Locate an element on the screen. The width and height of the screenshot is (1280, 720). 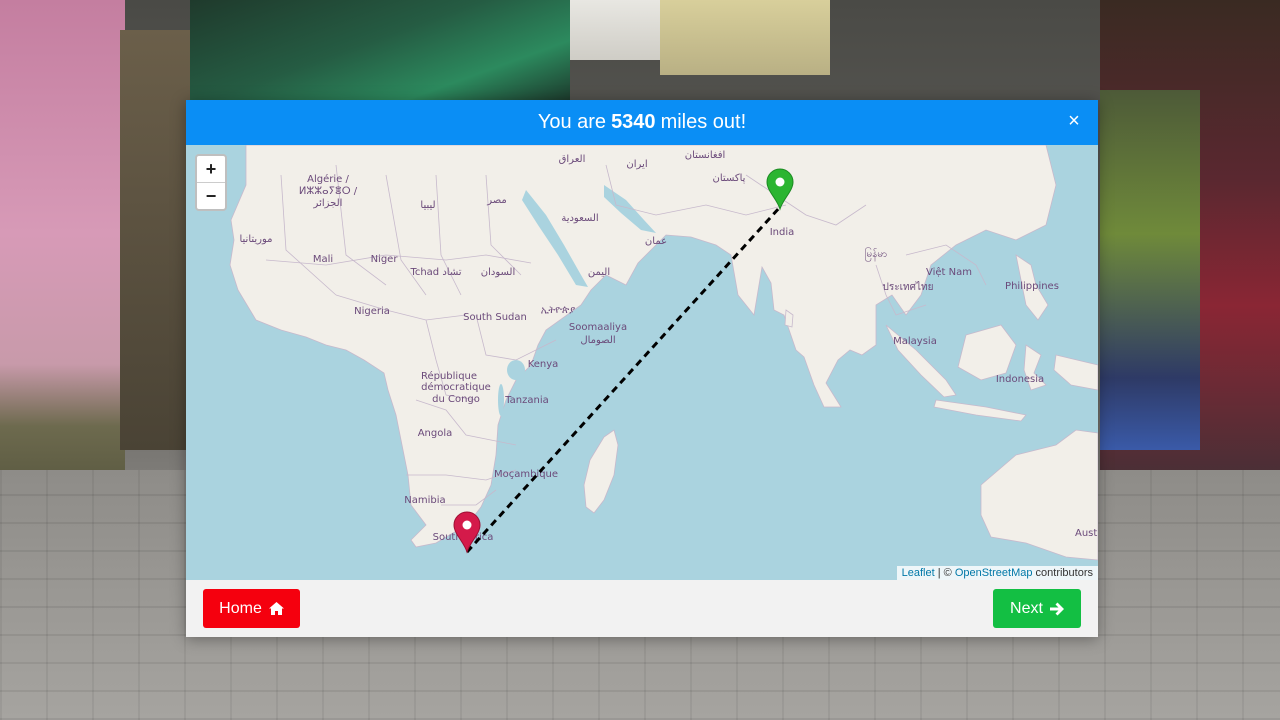
next-button: Next is located at coordinates (1037, 608).